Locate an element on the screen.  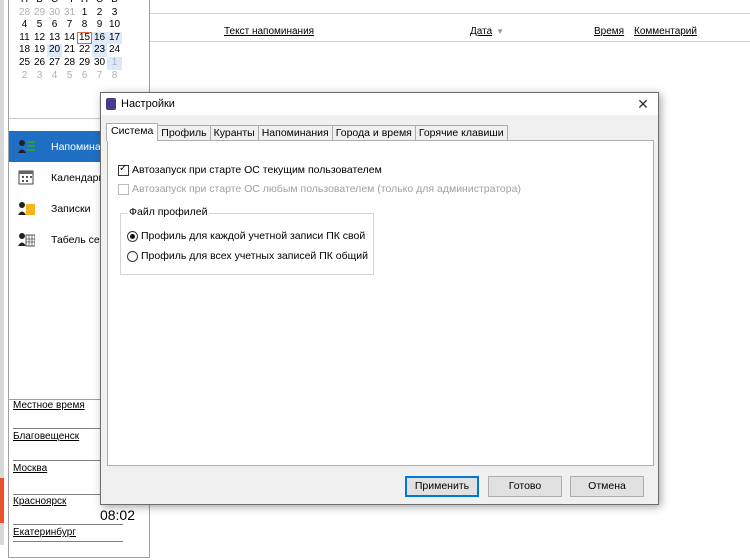
column-header-date: Дата ▼ is located at coordinates (487, 31).